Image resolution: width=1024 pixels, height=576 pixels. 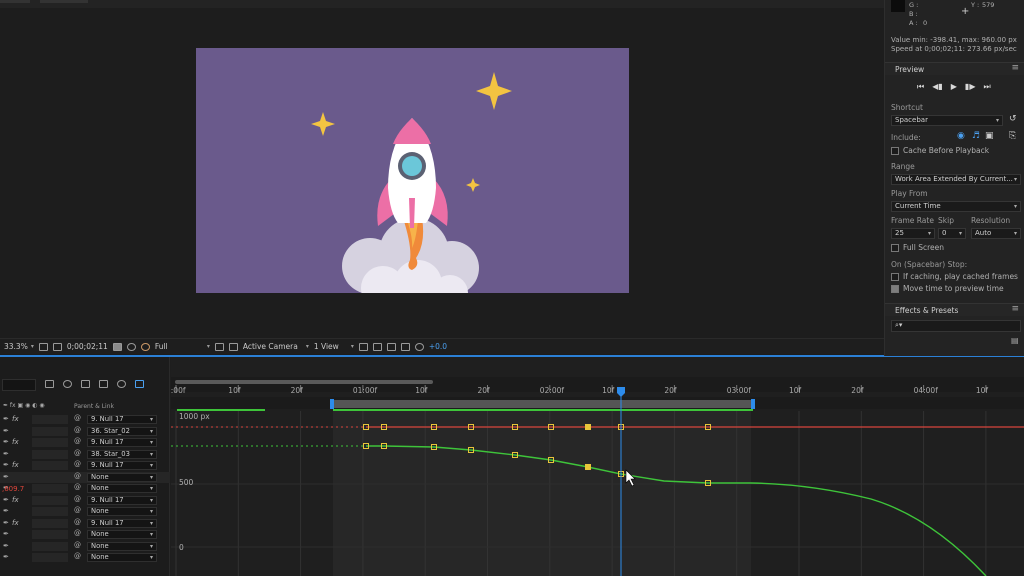 I want to click on navigator-bar, so click(x=304, y=382).